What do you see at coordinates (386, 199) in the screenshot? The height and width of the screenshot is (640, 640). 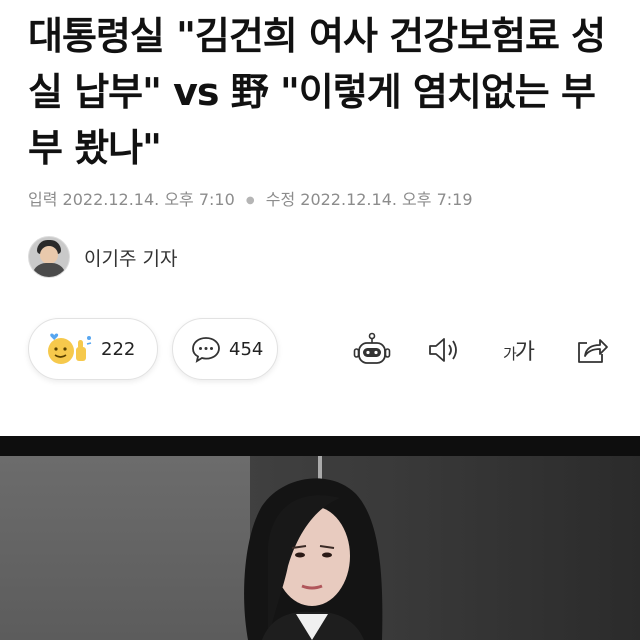 I see `modified-time: 2022.12.14. 오후 7:19` at bounding box center [386, 199].